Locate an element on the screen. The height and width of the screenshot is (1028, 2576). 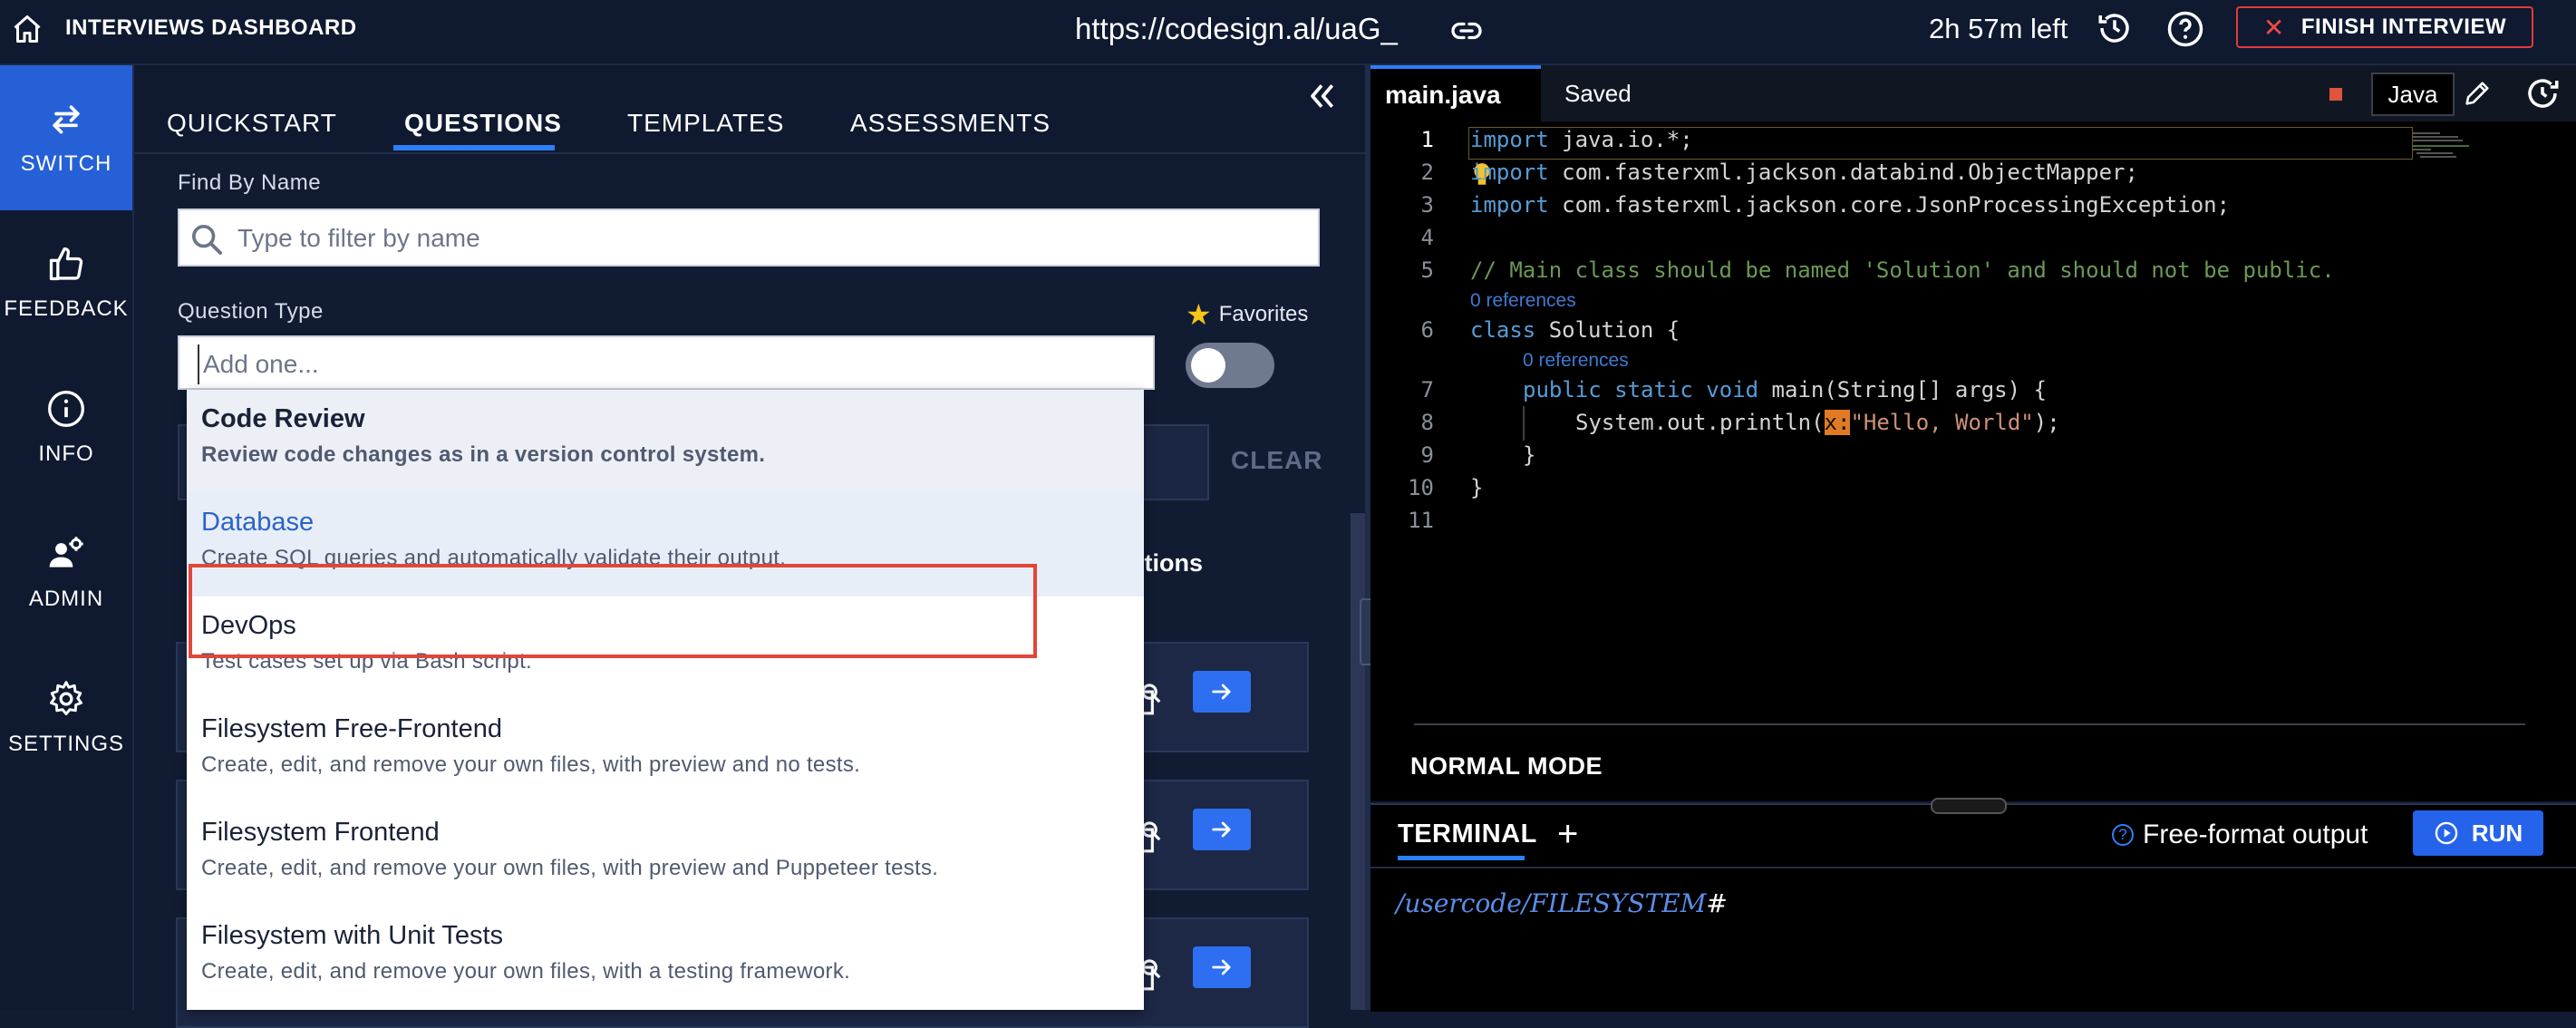
code-keyword: class is located at coordinates (1503, 330).